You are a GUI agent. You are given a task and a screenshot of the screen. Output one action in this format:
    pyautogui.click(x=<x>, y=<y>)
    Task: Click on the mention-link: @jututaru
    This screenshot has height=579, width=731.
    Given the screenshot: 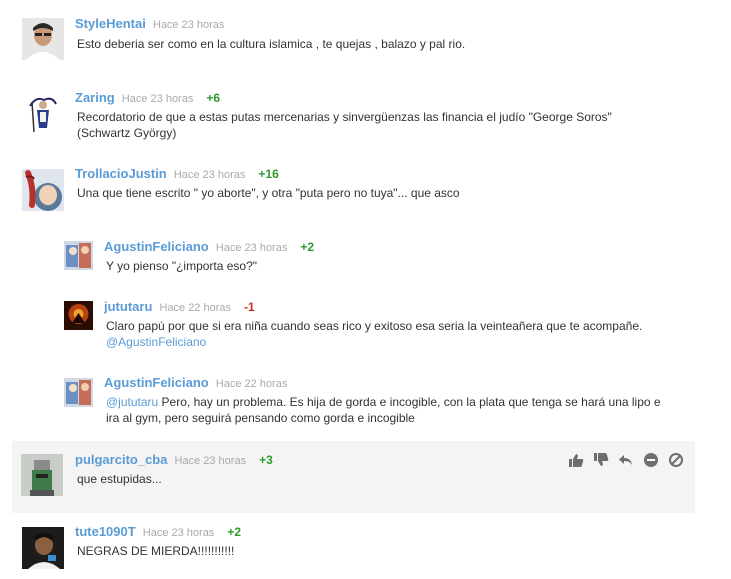 What is the action you would take?
    pyautogui.click(x=132, y=402)
    